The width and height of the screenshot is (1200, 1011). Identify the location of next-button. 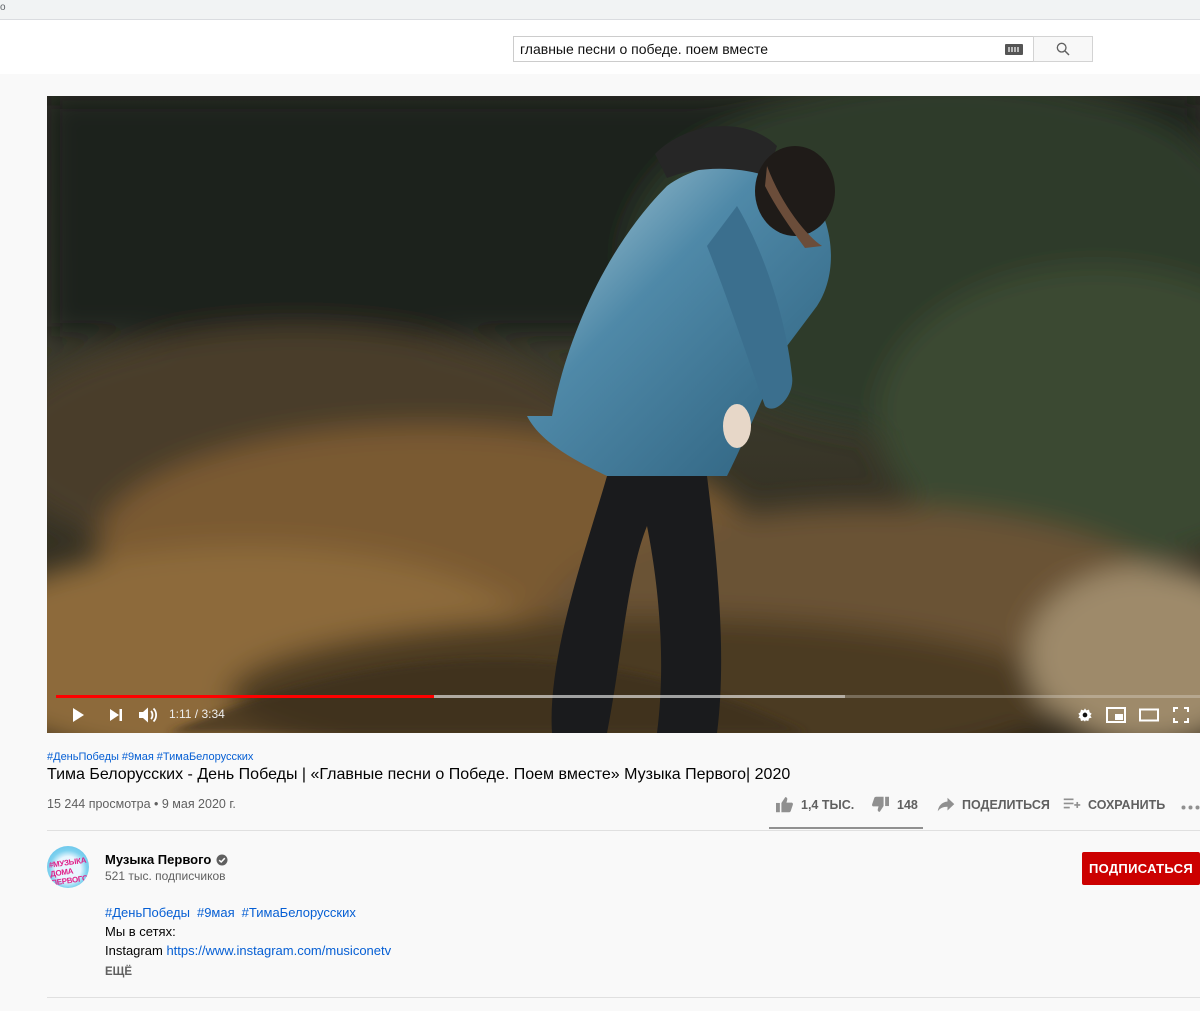
(116, 715).